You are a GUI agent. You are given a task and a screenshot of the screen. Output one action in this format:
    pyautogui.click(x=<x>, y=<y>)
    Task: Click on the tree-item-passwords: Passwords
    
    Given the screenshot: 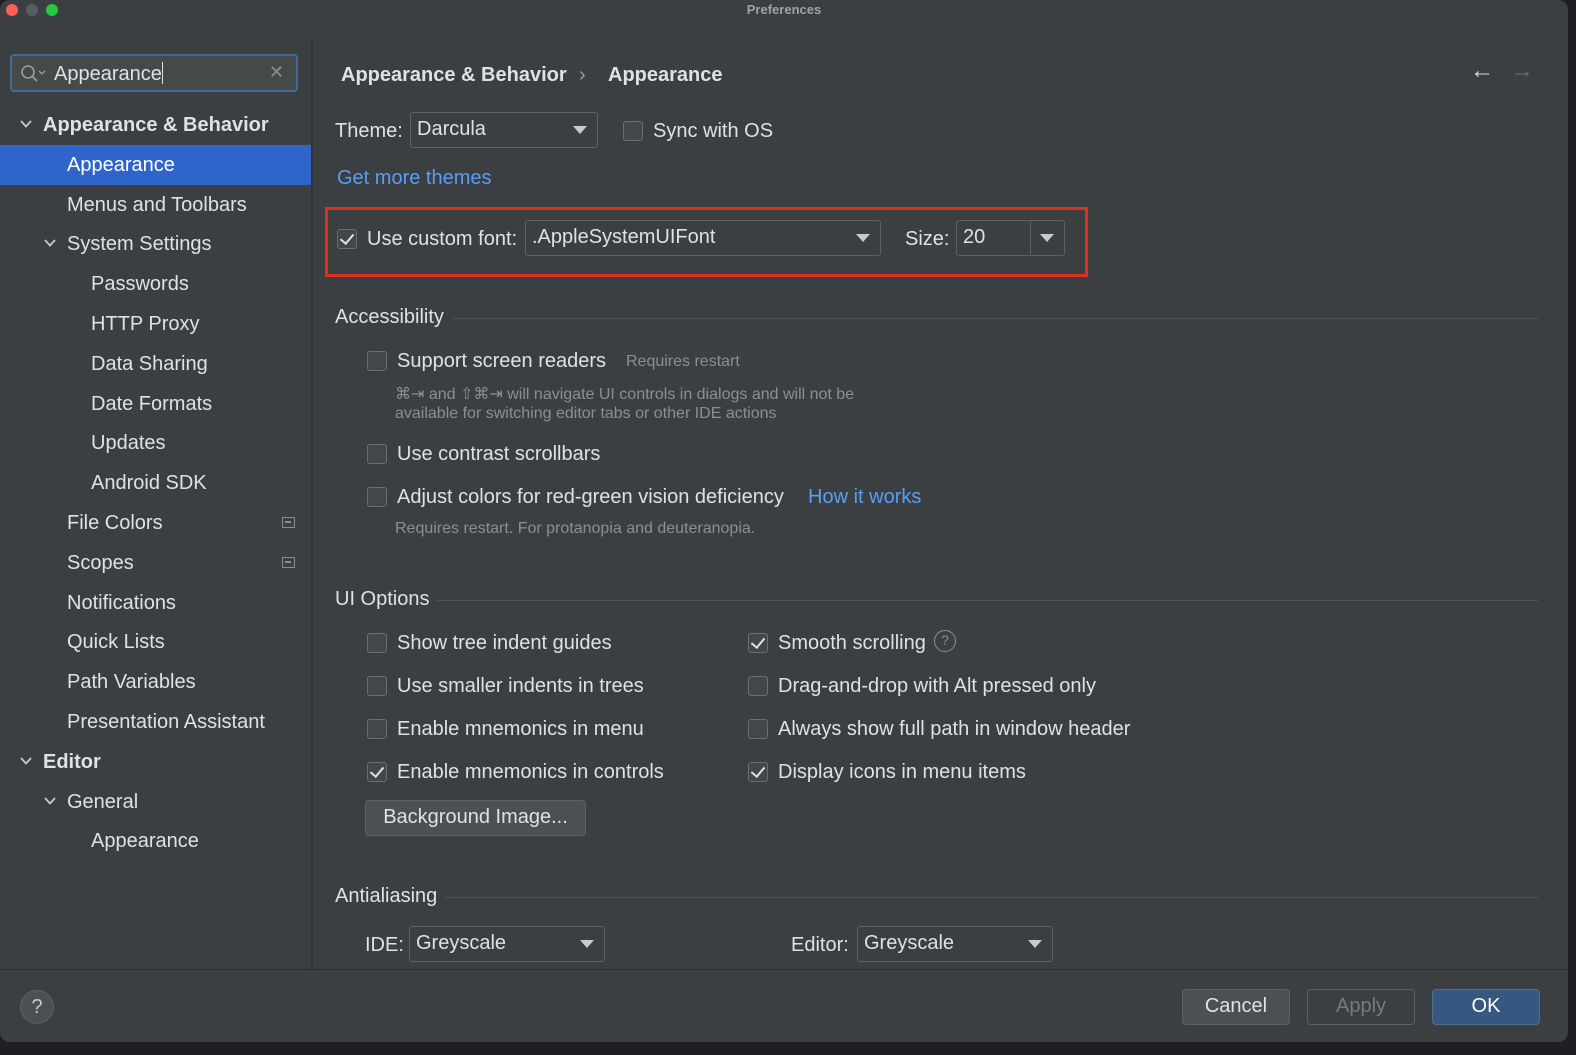 What is the action you would take?
    pyautogui.click(x=155, y=284)
    